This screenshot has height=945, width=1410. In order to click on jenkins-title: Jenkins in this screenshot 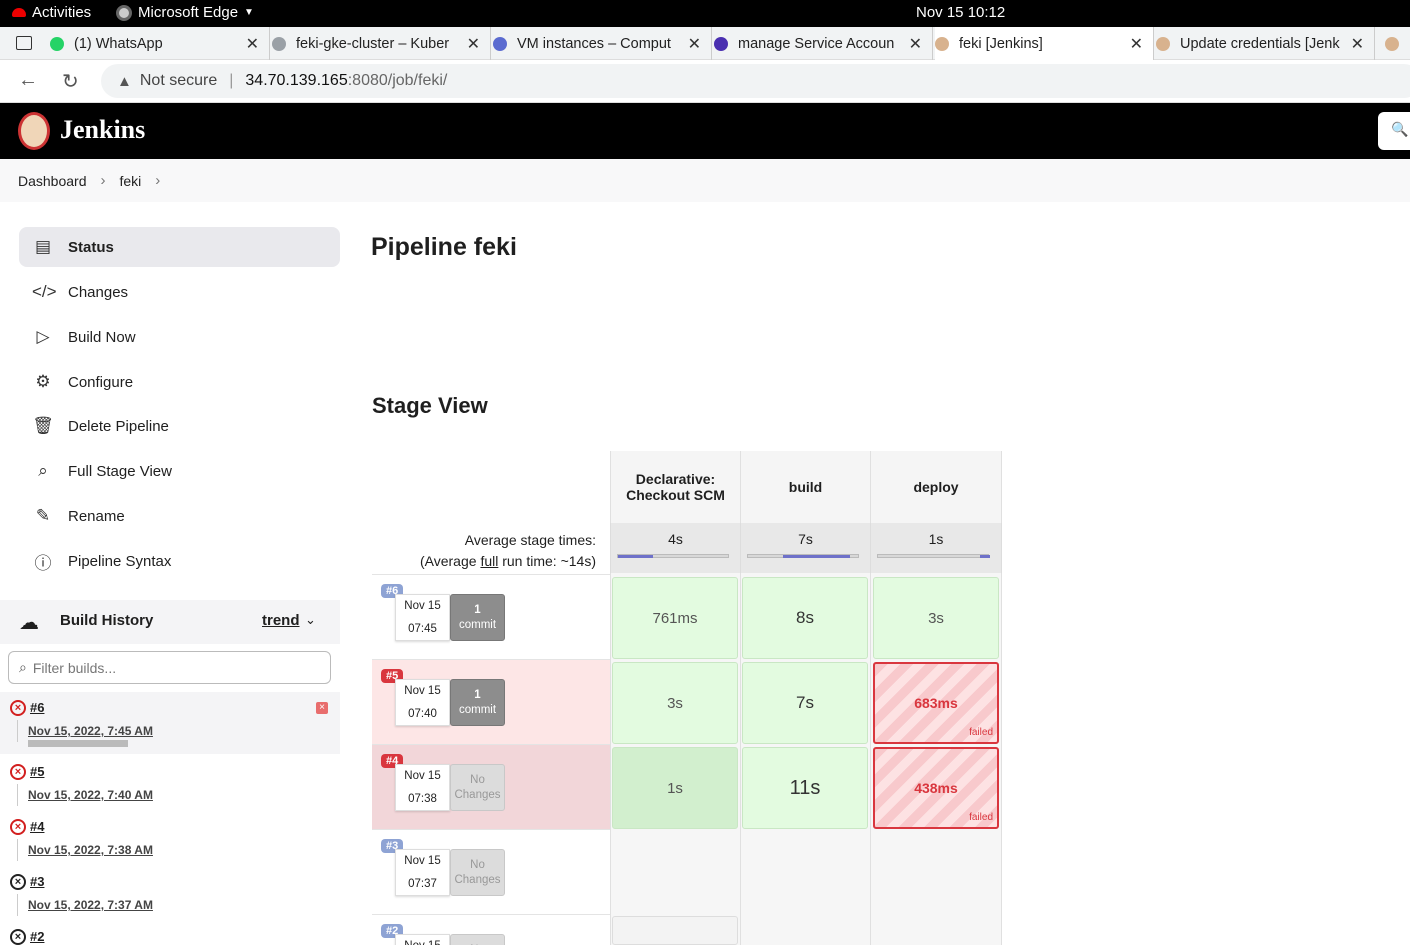, I will do `click(102, 130)`.